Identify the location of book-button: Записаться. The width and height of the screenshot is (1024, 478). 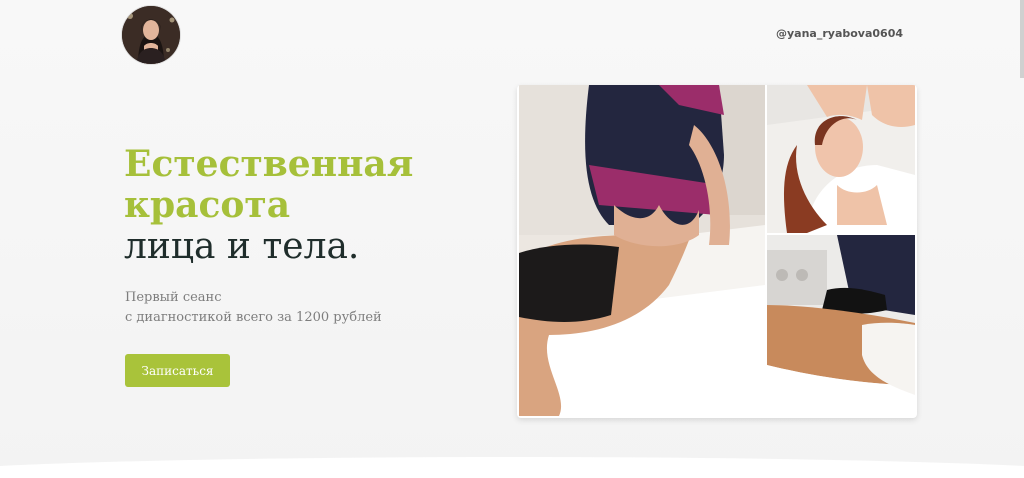
(177, 370).